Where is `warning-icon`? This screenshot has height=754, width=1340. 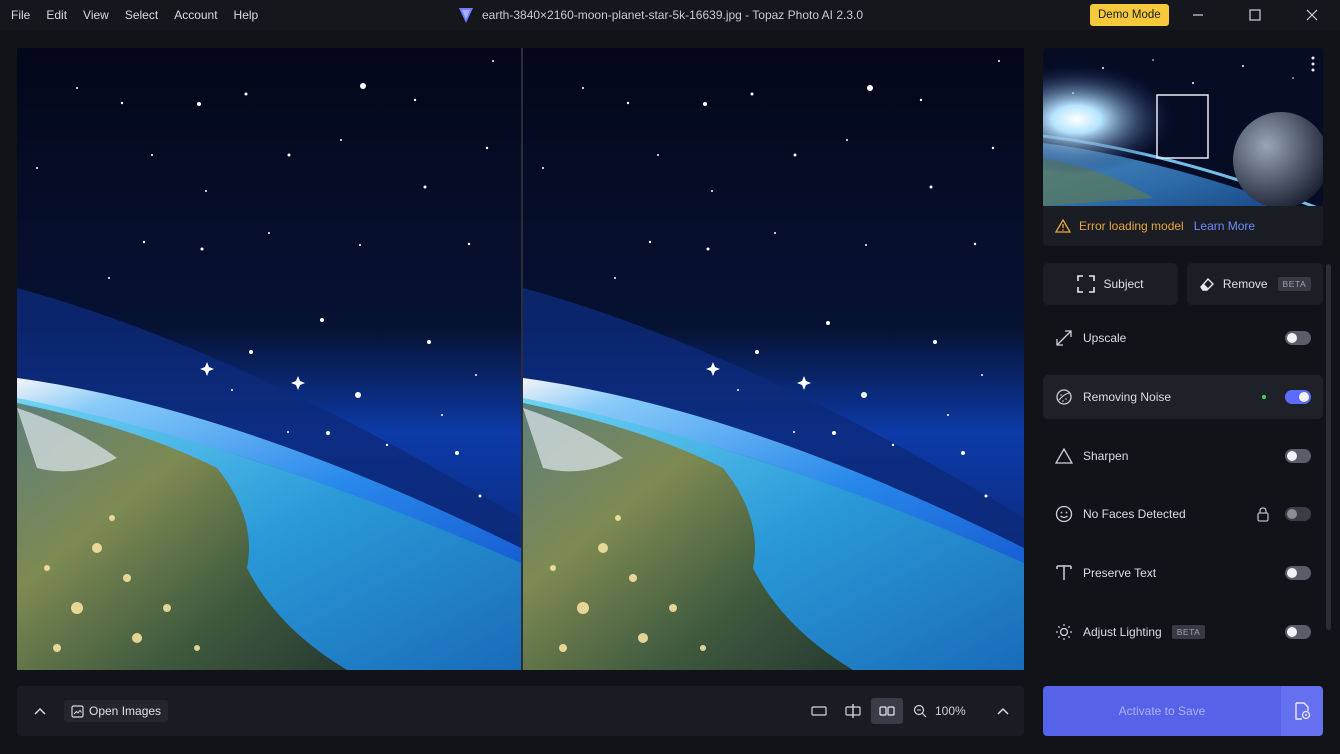
warning-icon is located at coordinates (1063, 226).